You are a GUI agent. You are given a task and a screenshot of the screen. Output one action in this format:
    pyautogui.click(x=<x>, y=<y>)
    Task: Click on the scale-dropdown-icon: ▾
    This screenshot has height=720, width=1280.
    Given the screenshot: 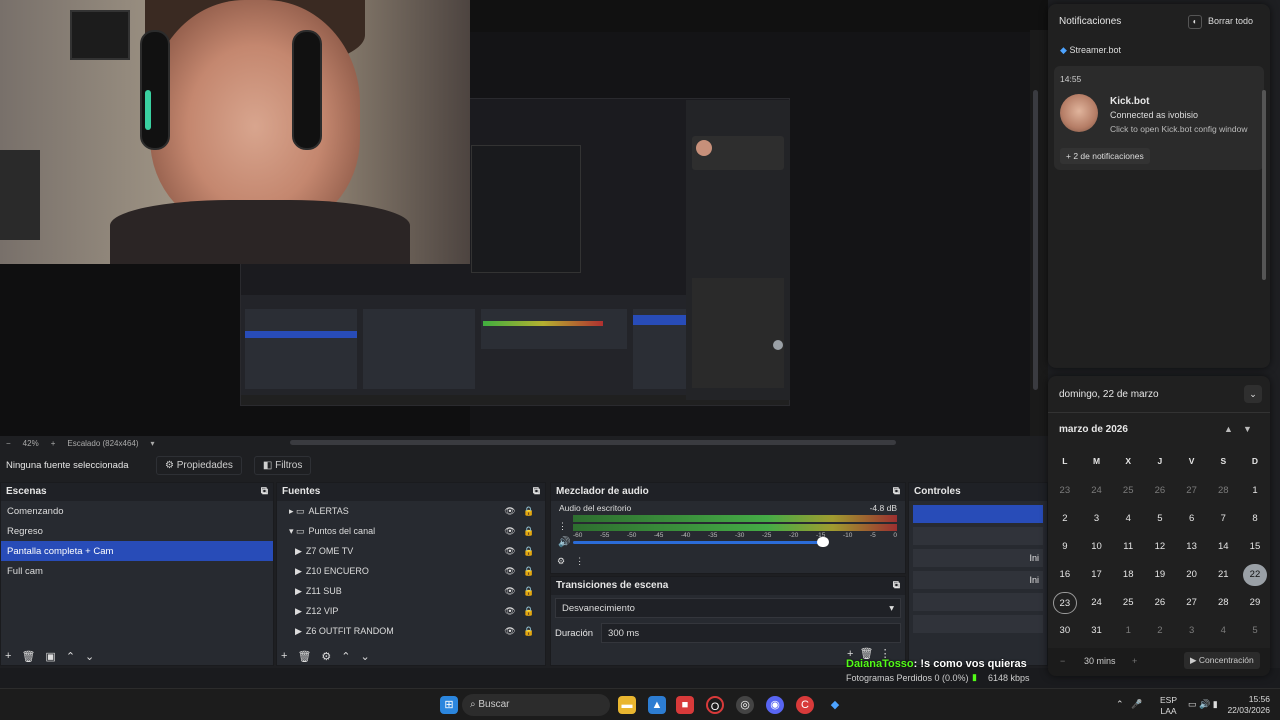 What is the action you would take?
    pyautogui.click(x=153, y=443)
    